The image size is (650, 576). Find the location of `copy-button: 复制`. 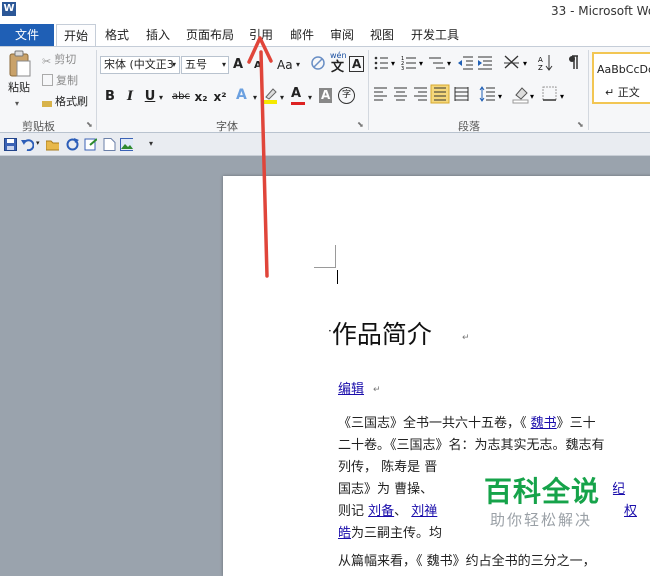

copy-button: 复制 is located at coordinates (60, 81).